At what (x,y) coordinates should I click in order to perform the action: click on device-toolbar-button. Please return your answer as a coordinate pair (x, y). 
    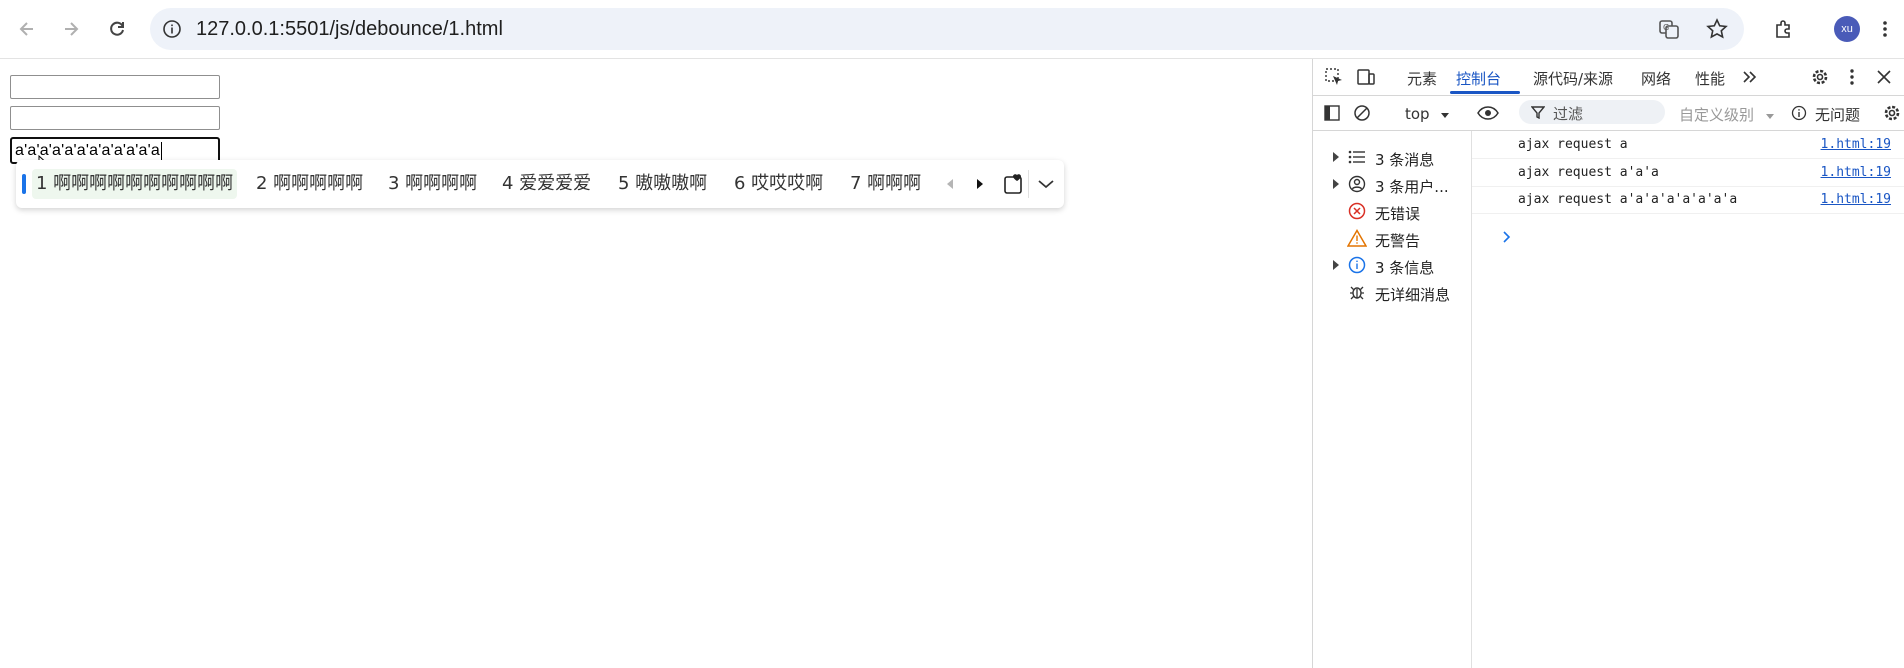
    Looking at the image, I should click on (1366, 77).